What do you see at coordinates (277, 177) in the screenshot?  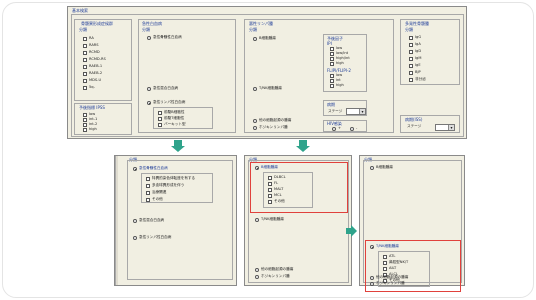 I see `panel2-dlbcl: DLBCL` at bounding box center [277, 177].